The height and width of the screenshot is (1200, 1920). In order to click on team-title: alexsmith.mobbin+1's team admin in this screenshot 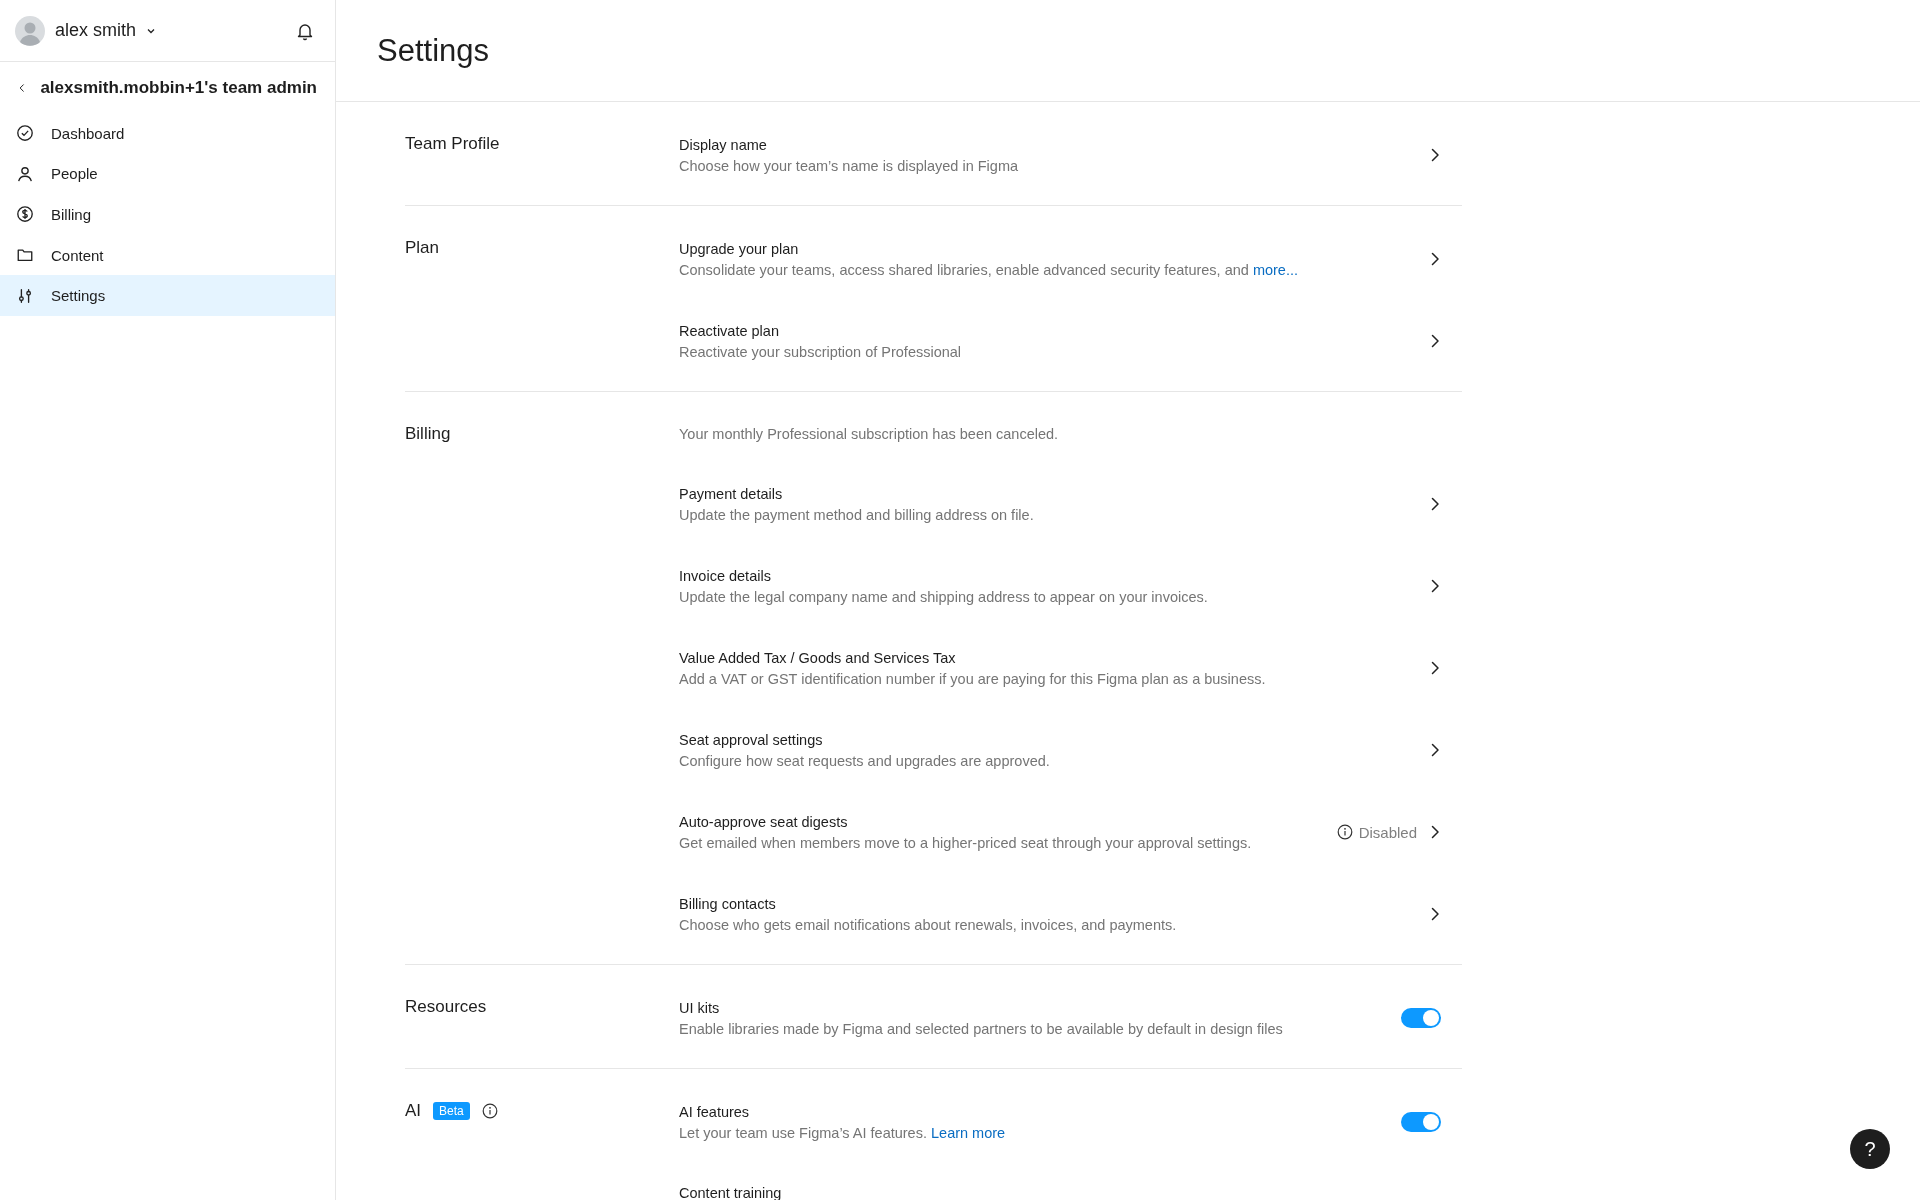, I will do `click(178, 88)`.